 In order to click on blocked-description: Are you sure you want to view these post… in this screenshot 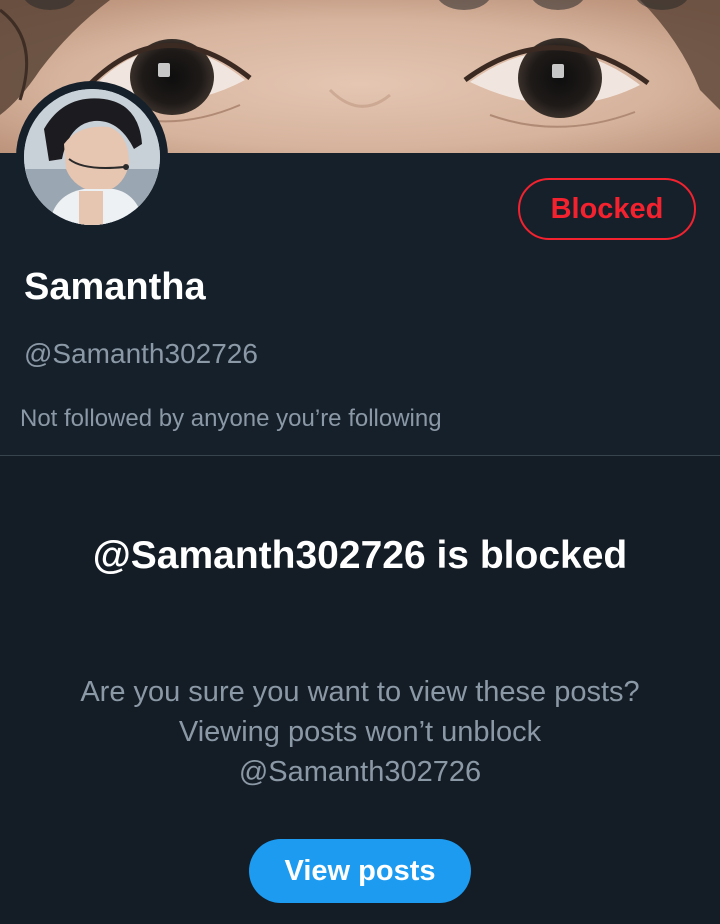, I will do `click(360, 732)`.